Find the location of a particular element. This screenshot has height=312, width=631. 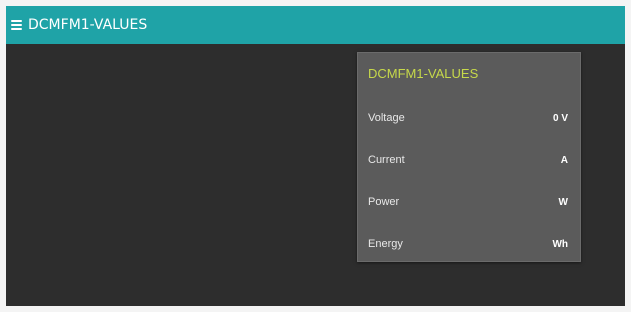

hamburger-menu-icon is located at coordinates (16, 25).